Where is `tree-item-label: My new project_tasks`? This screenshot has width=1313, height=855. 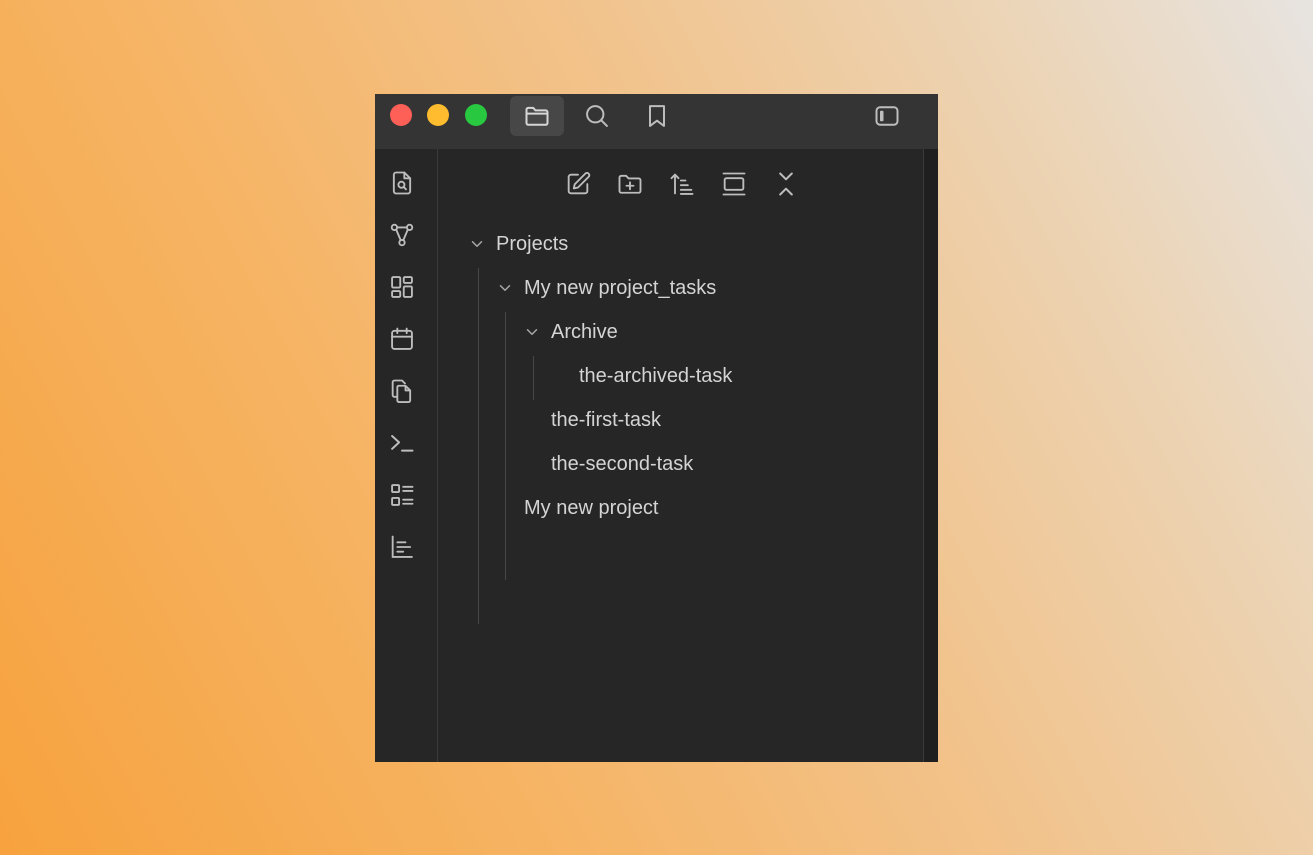
tree-item-label: My new project_tasks is located at coordinates (620, 287).